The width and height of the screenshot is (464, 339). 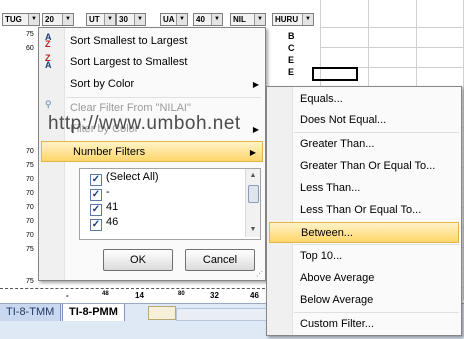 I want to click on cell-value: 60, so click(x=30, y=48).